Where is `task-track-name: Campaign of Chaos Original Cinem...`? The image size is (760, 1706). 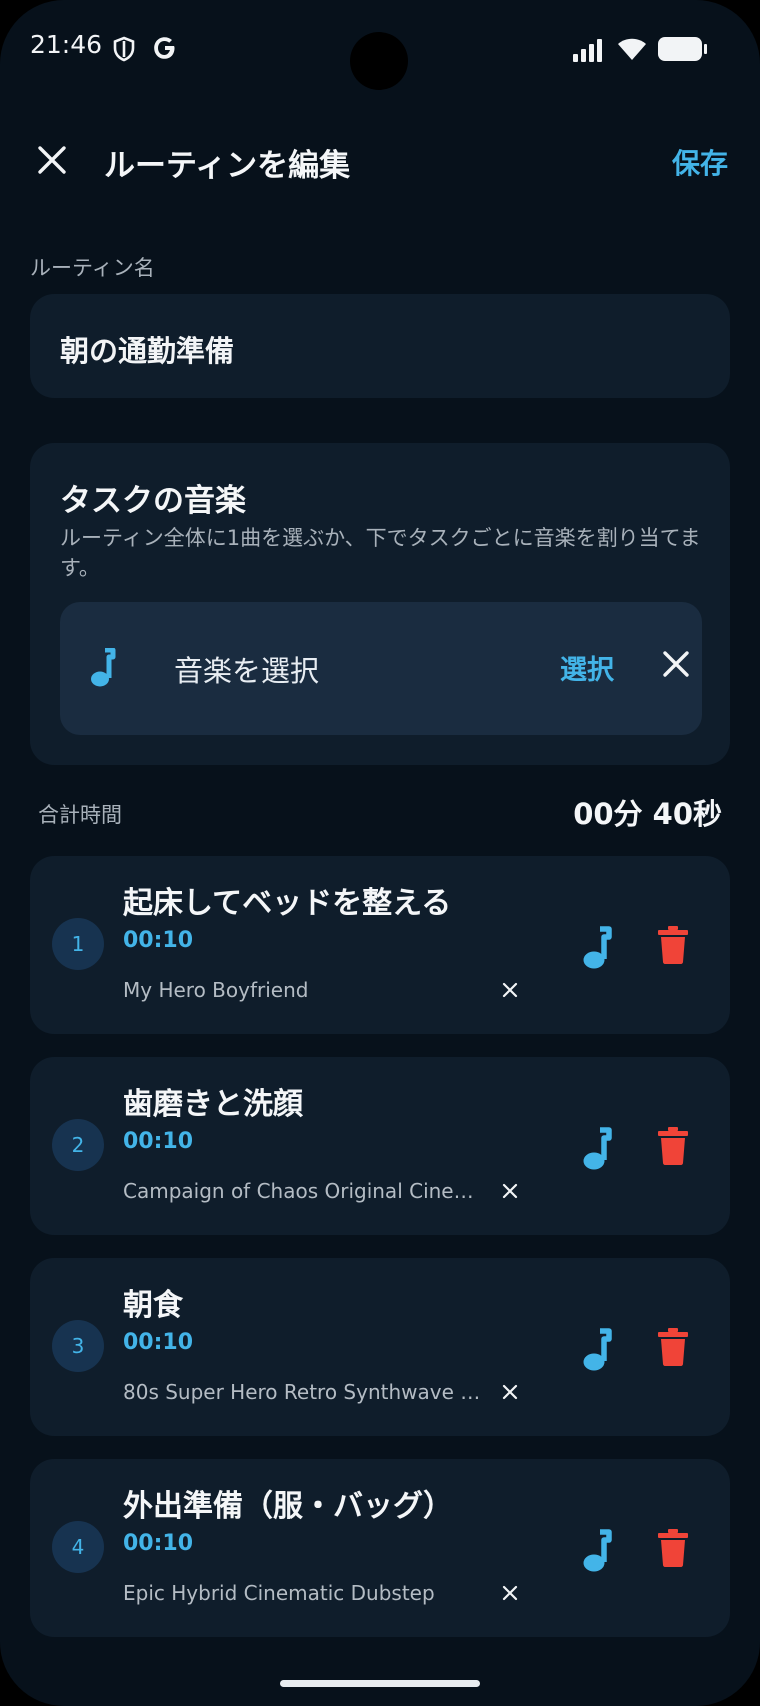
task-track-name: Campaign of Chaos Original Cinem... is located at coordinates (303, 1191).